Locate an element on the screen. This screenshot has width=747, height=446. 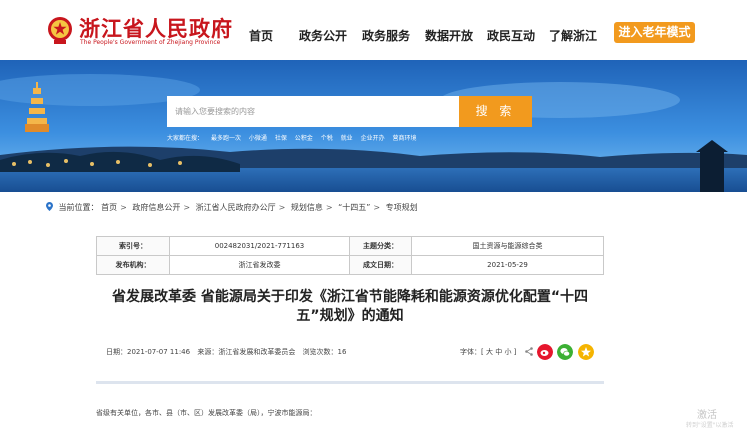
nav-about-zhejiang: 了解浙江 is located at coordinates (573, 35).